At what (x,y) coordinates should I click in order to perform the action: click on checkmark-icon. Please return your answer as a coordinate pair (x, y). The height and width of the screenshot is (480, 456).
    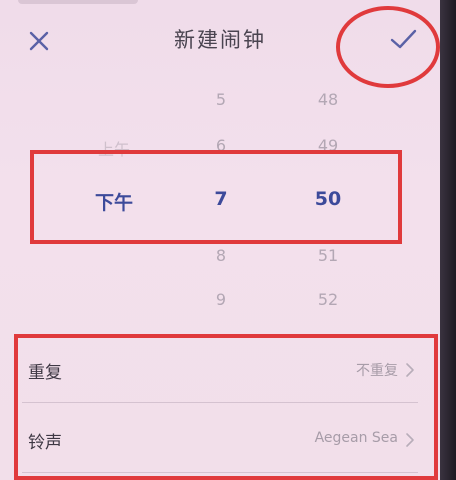
    Looking at the image, I should click on (403, 39).